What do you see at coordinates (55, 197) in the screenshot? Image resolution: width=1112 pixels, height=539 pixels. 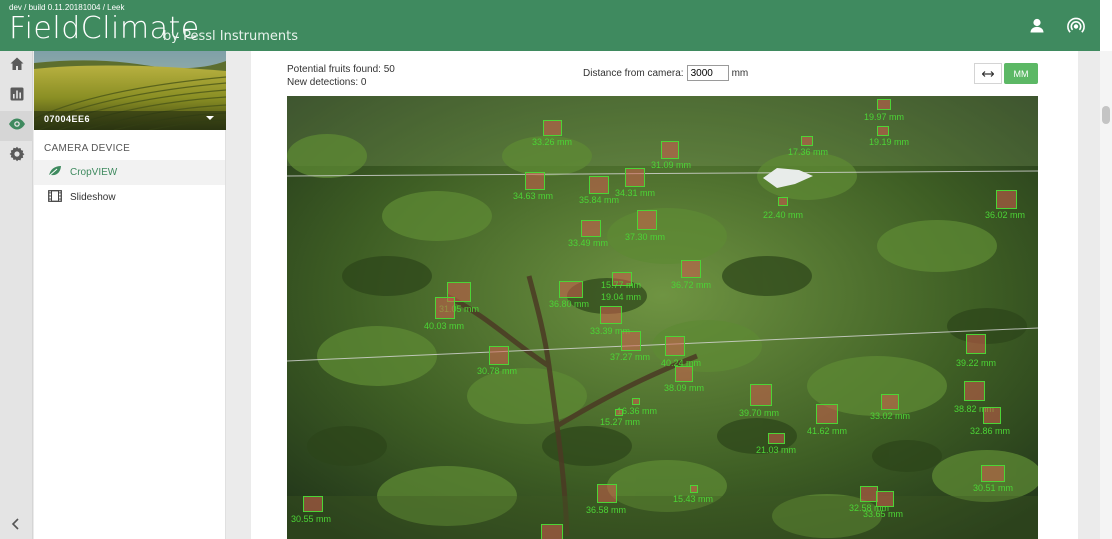 I see `film-icon` at bounding box center [55, 197].